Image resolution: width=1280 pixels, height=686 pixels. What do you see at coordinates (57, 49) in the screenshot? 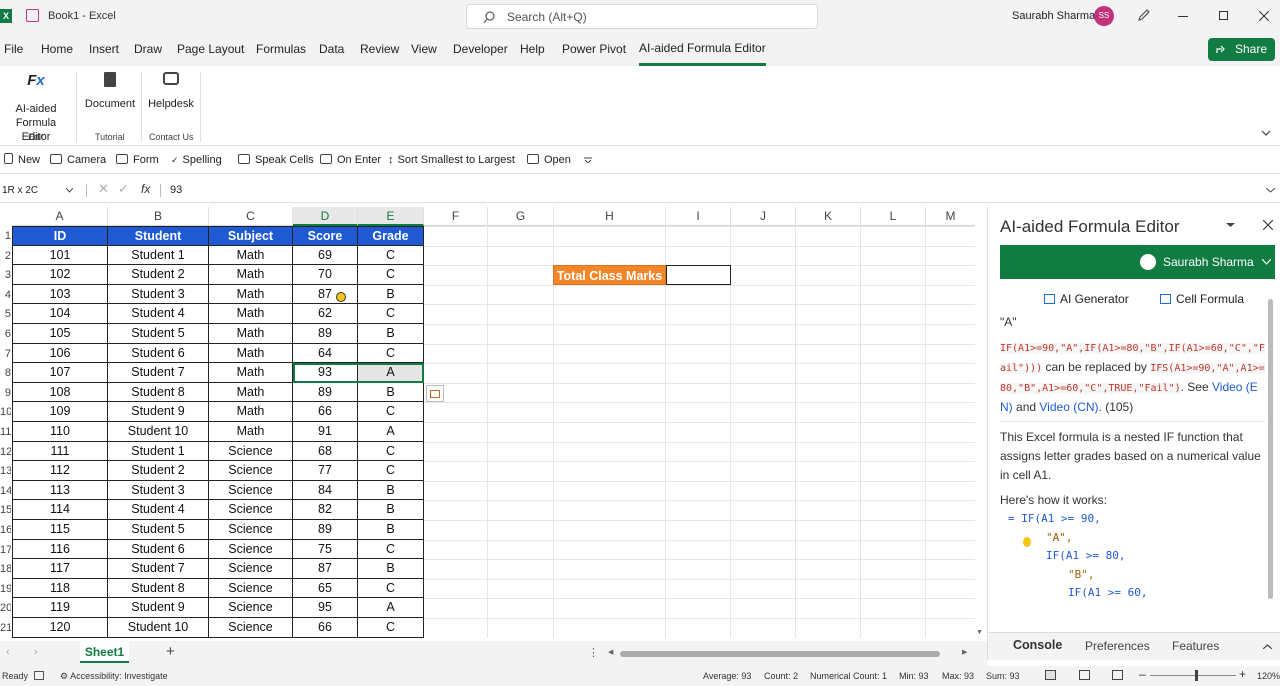
I see `tab-home: Home` at bounding box center [57, 49].